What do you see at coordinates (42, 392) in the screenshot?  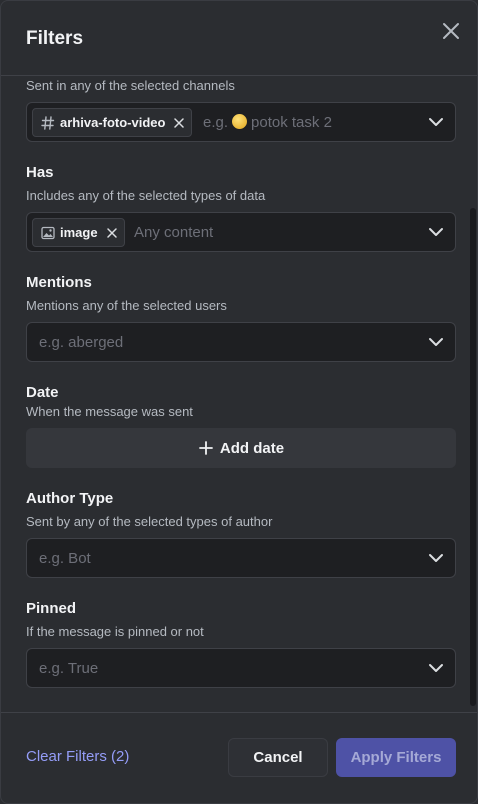 I see `date-title: Date` at bounding box center [42, 392].